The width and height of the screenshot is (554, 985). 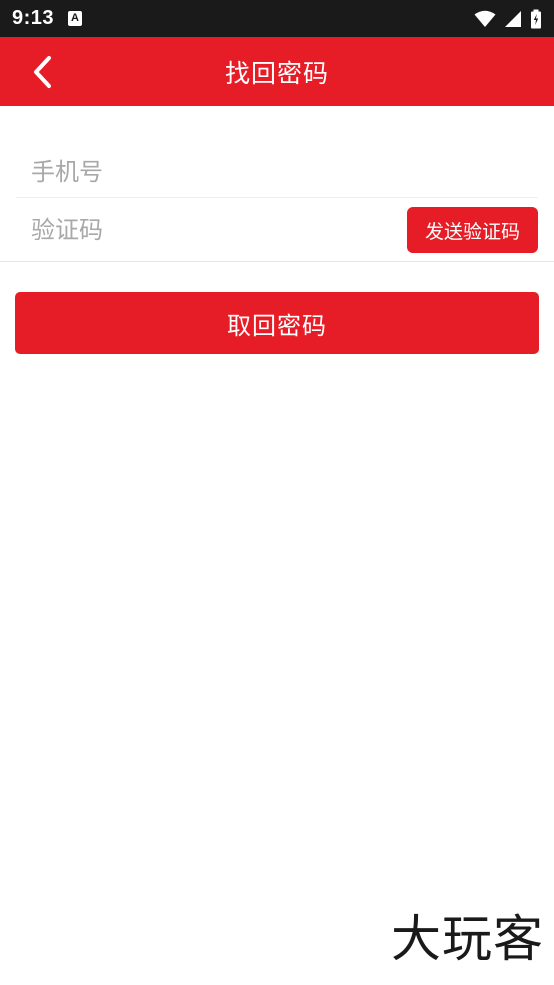 I want to click on page-title: 找回密码, so click(x=276, y=73).